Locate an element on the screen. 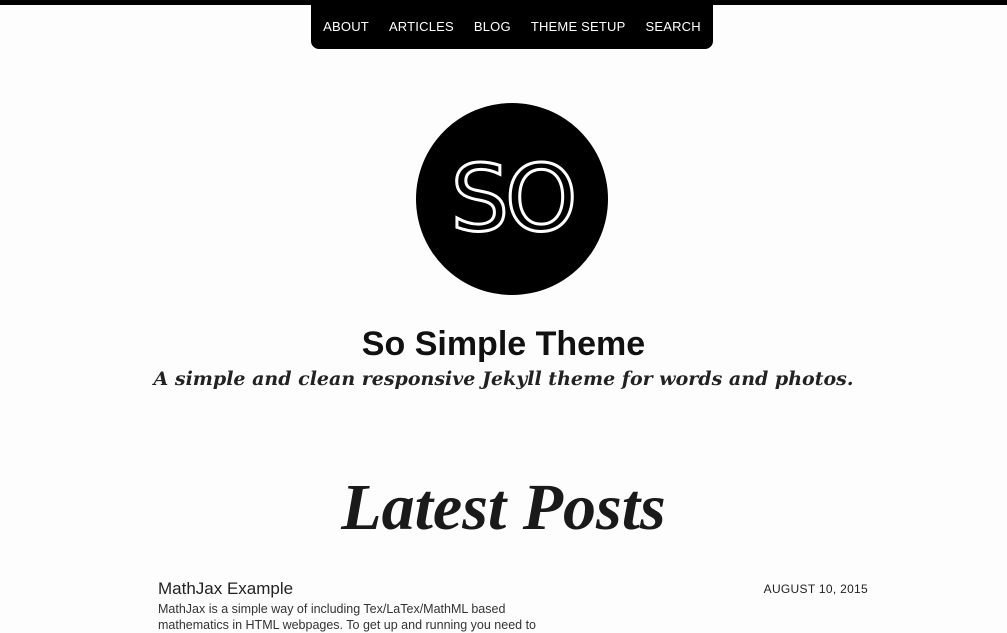  site-logo: SO is located at coordinates (512, 199).